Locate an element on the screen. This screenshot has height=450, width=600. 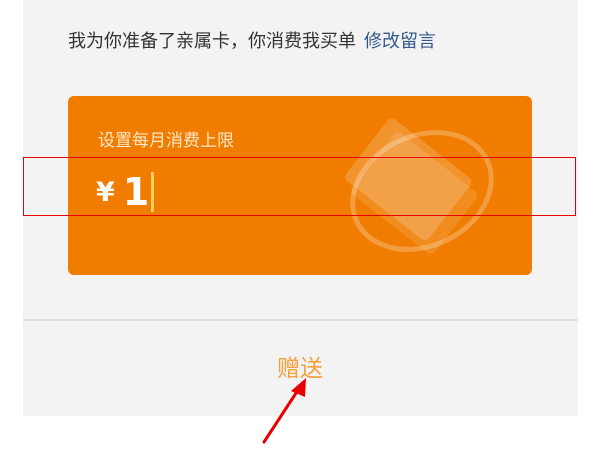
amount-input: ¥ 1 is located at coordinates (125, 192).